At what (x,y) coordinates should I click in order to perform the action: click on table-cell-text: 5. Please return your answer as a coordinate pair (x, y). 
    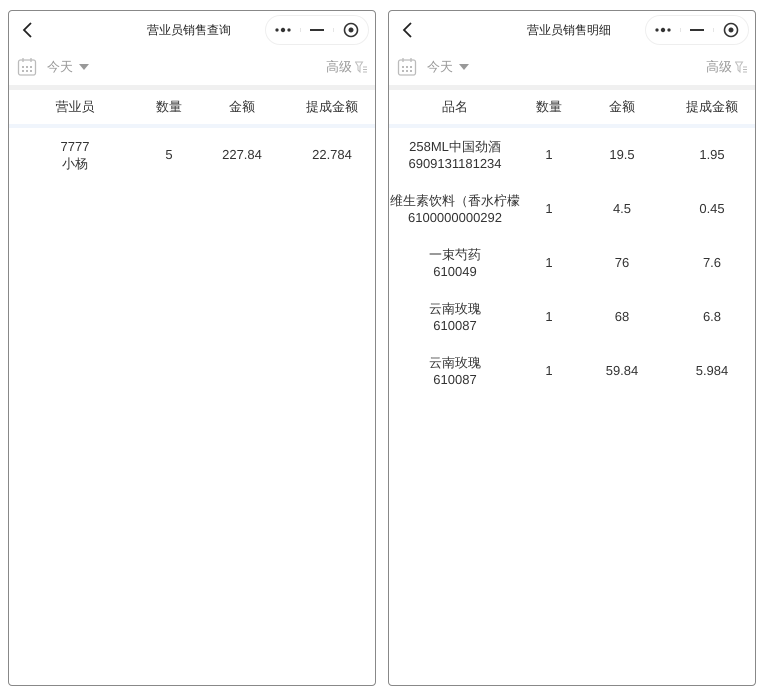
    Looking at the image, I should click on (169, 155).